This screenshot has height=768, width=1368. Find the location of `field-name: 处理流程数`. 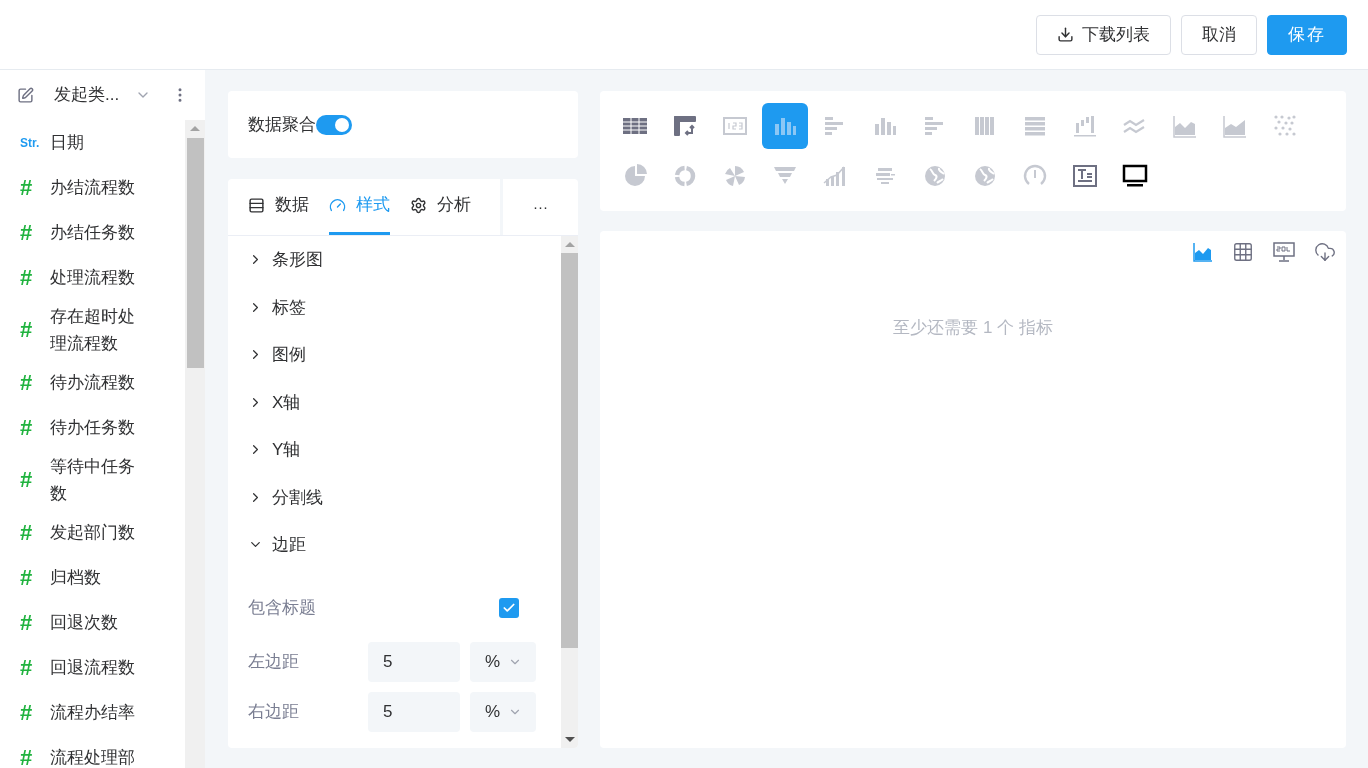

field-name: 处理流程数 is located at coordinates (93, 278).